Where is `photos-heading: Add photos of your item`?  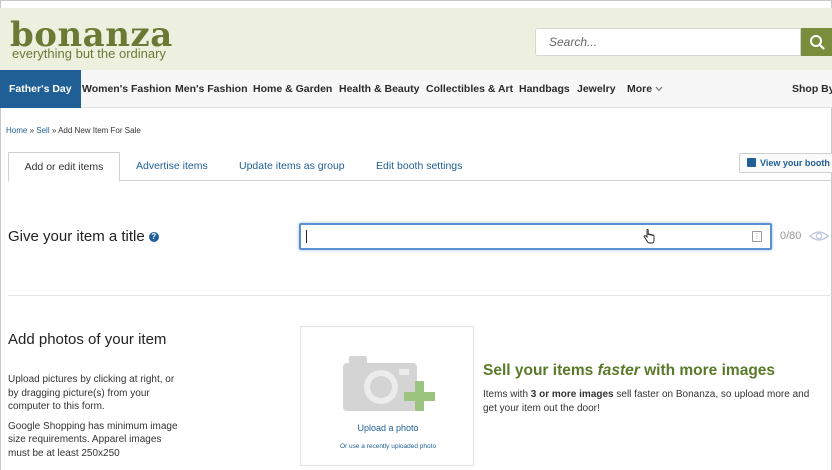 photos-heading: Add photos of your item is located at coordinates (87, 339).